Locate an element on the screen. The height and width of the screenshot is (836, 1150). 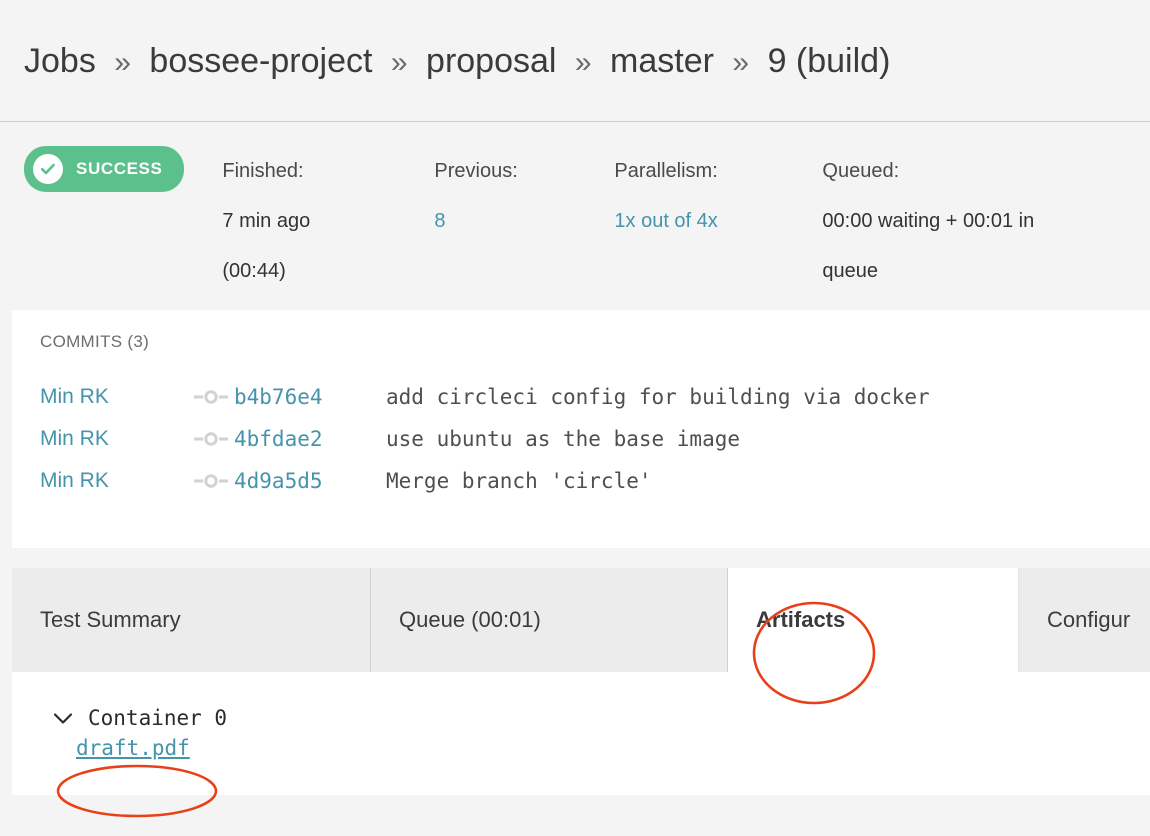
tab-test-summary-label: Test Summary is located at coordinates (110, 619).